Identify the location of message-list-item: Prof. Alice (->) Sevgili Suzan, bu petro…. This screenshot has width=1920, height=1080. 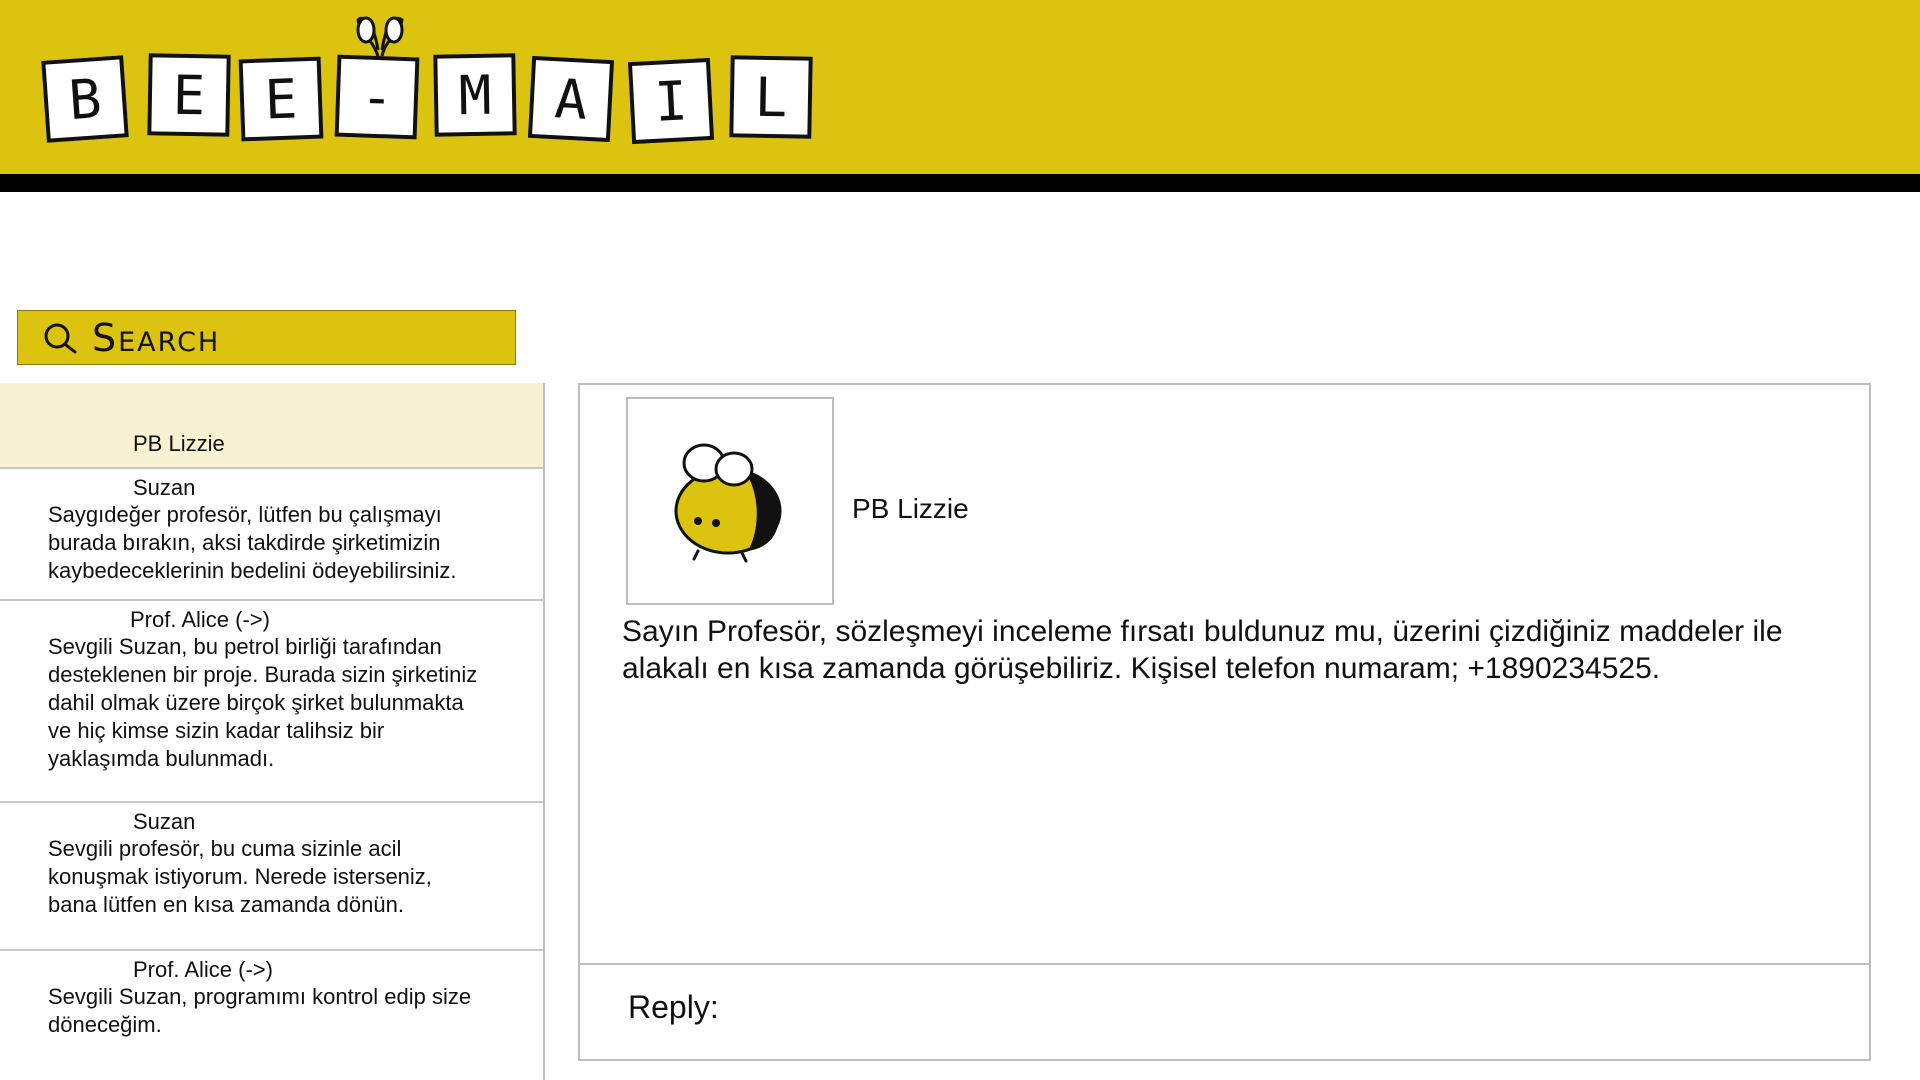
(271, 702).